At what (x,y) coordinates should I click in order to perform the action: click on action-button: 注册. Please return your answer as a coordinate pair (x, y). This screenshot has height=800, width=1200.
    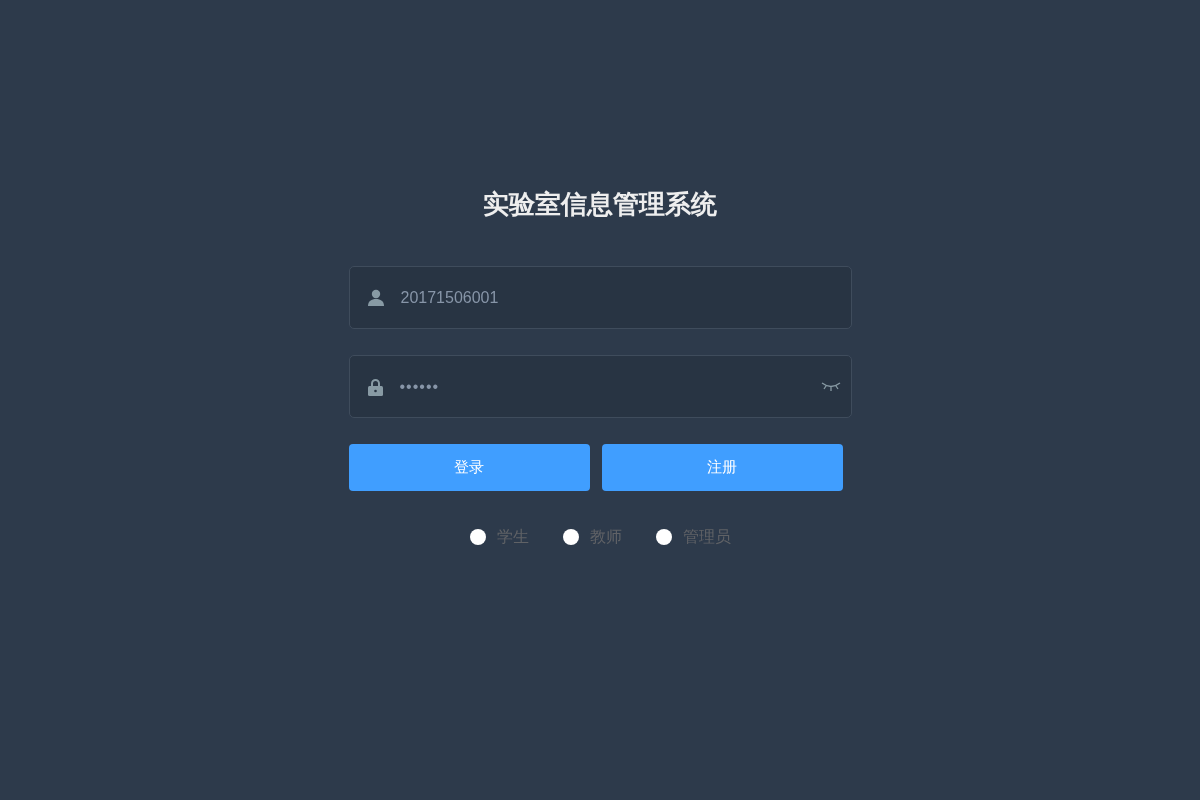
    Looking at the image, I should click on (722, 467).